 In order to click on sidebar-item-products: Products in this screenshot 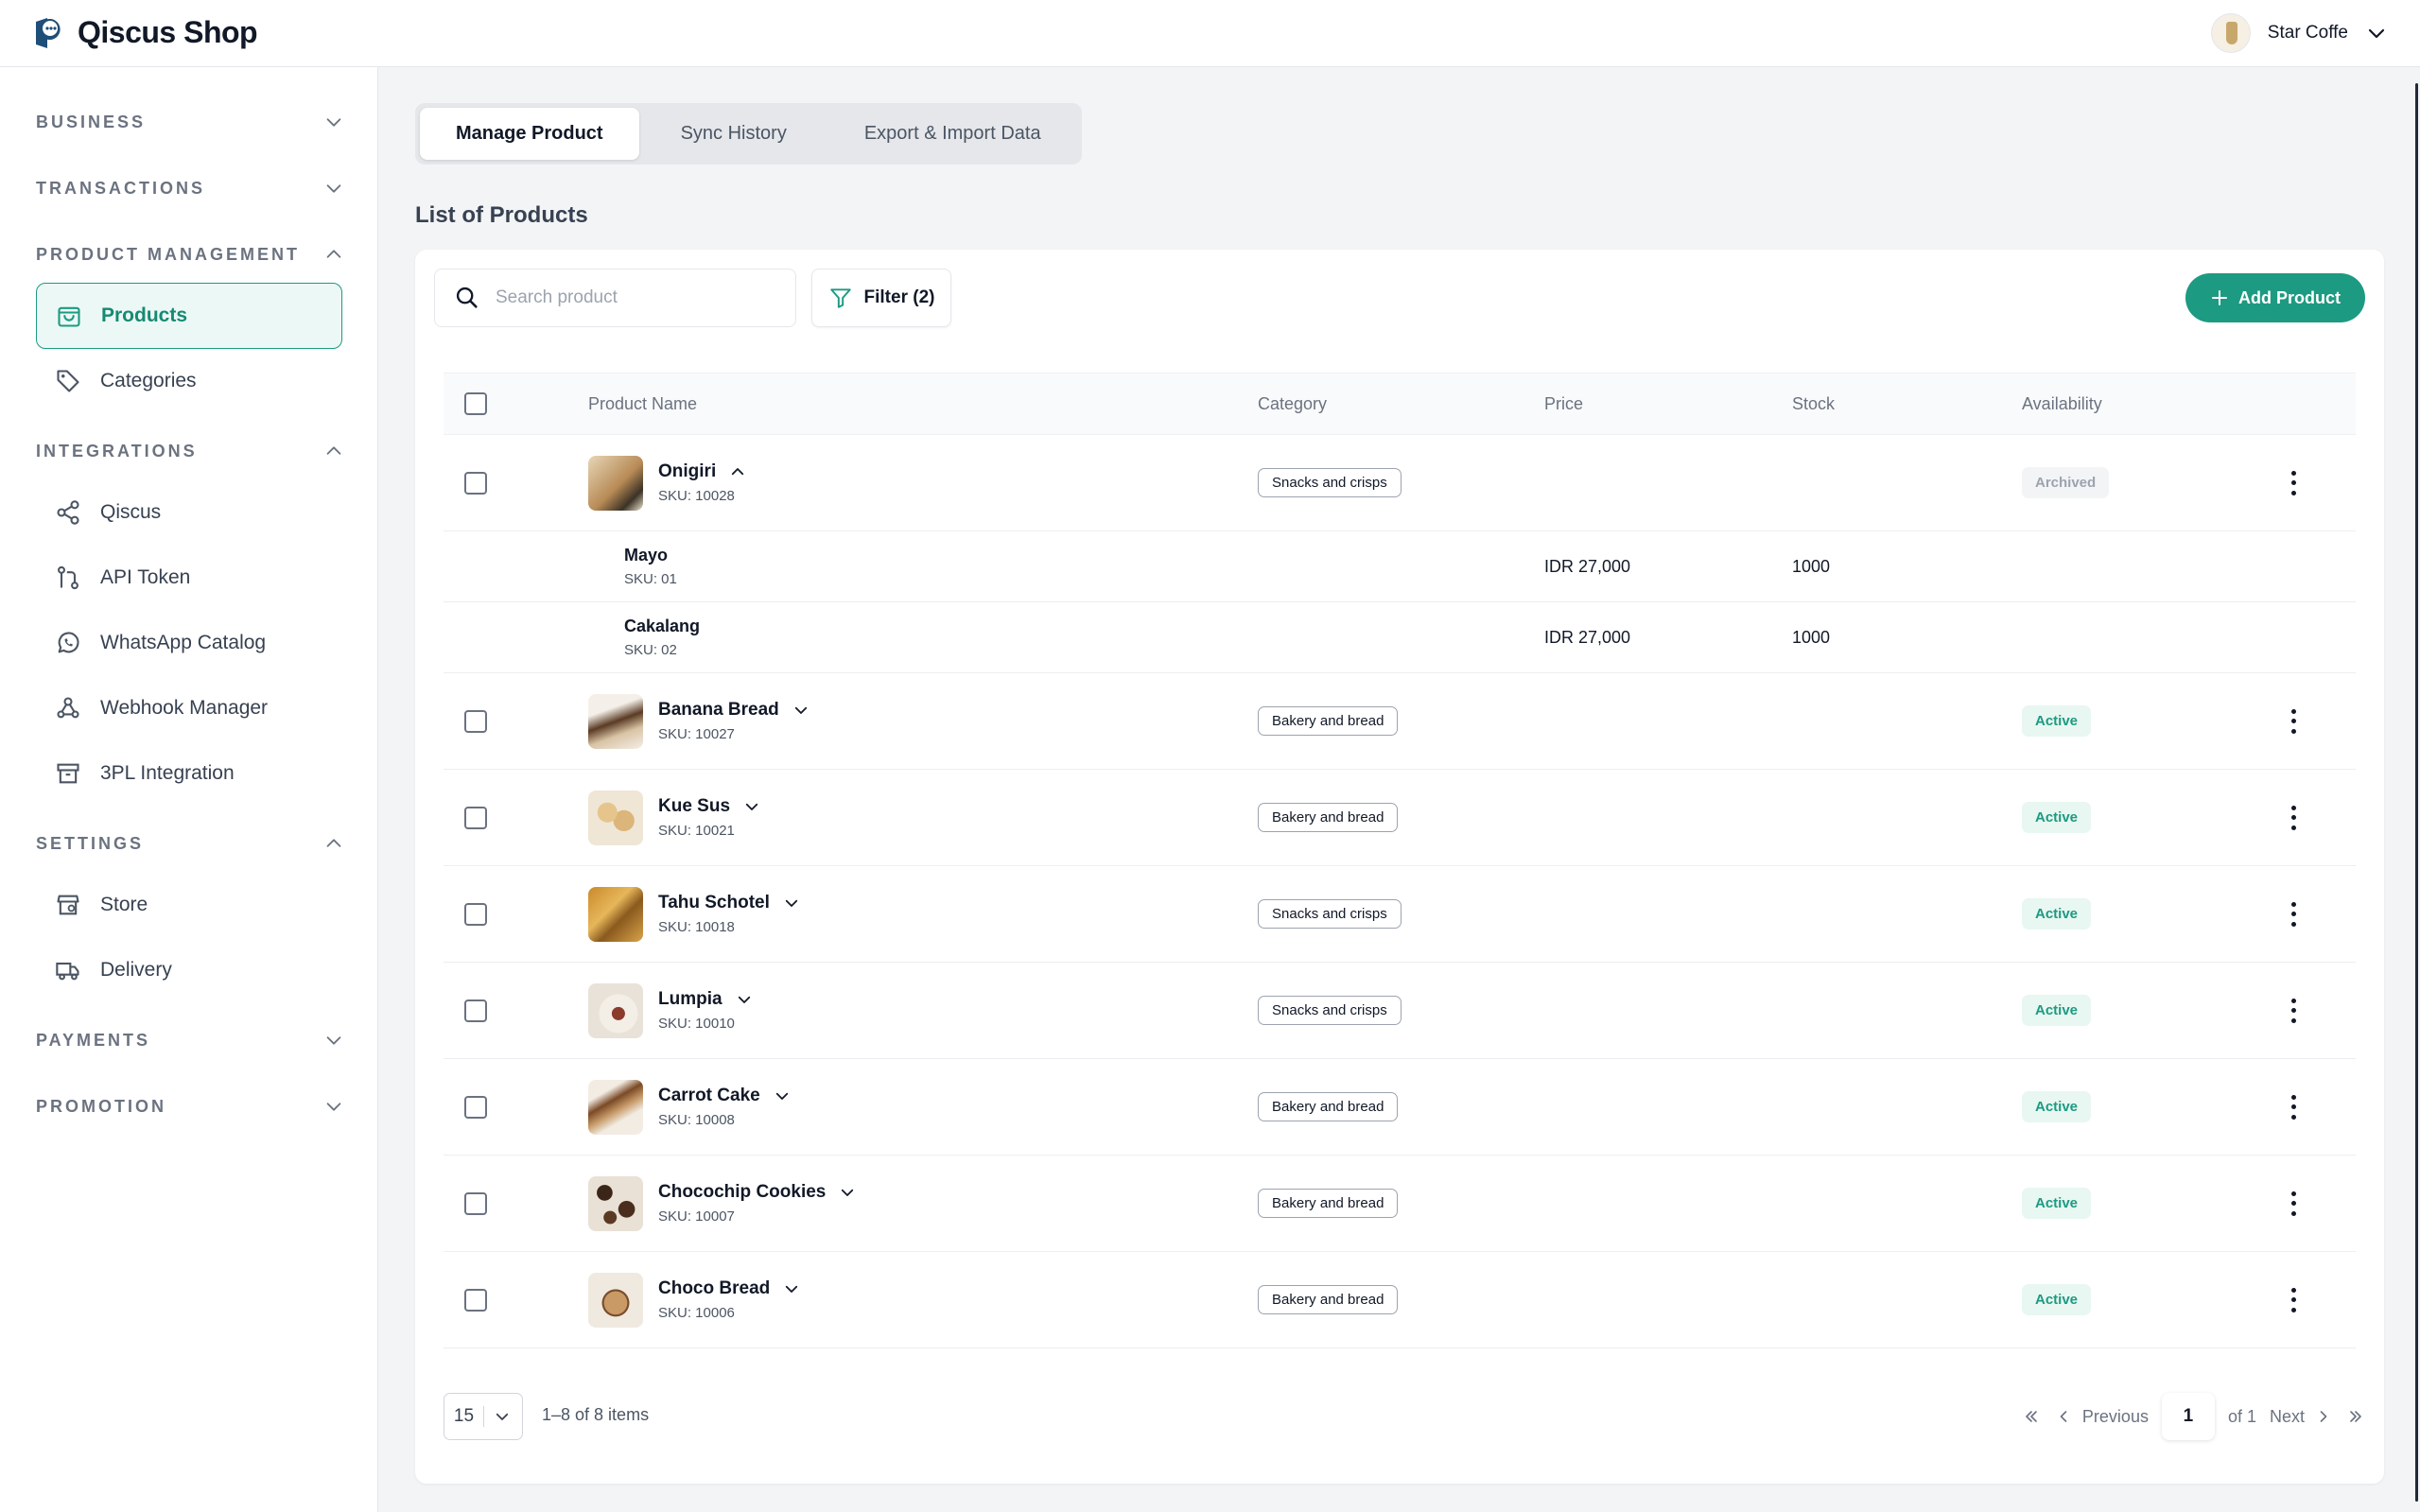, I will do `click(189, 316)`.